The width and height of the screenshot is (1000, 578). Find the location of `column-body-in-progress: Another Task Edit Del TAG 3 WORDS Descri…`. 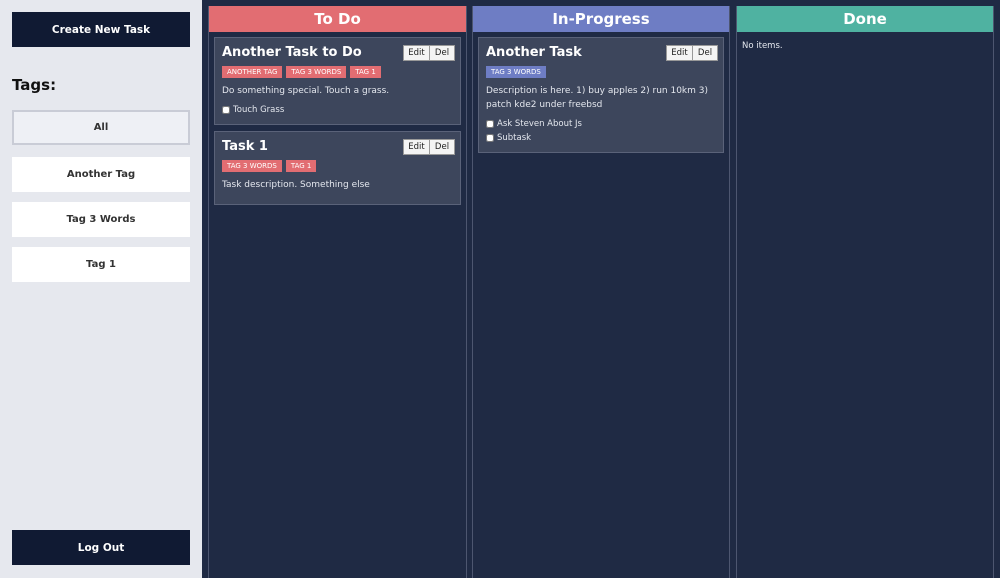

column-body-in-progress: Another Task Edit Del TAG 3 WORDS Descri… is located at coordinates (601, 98).